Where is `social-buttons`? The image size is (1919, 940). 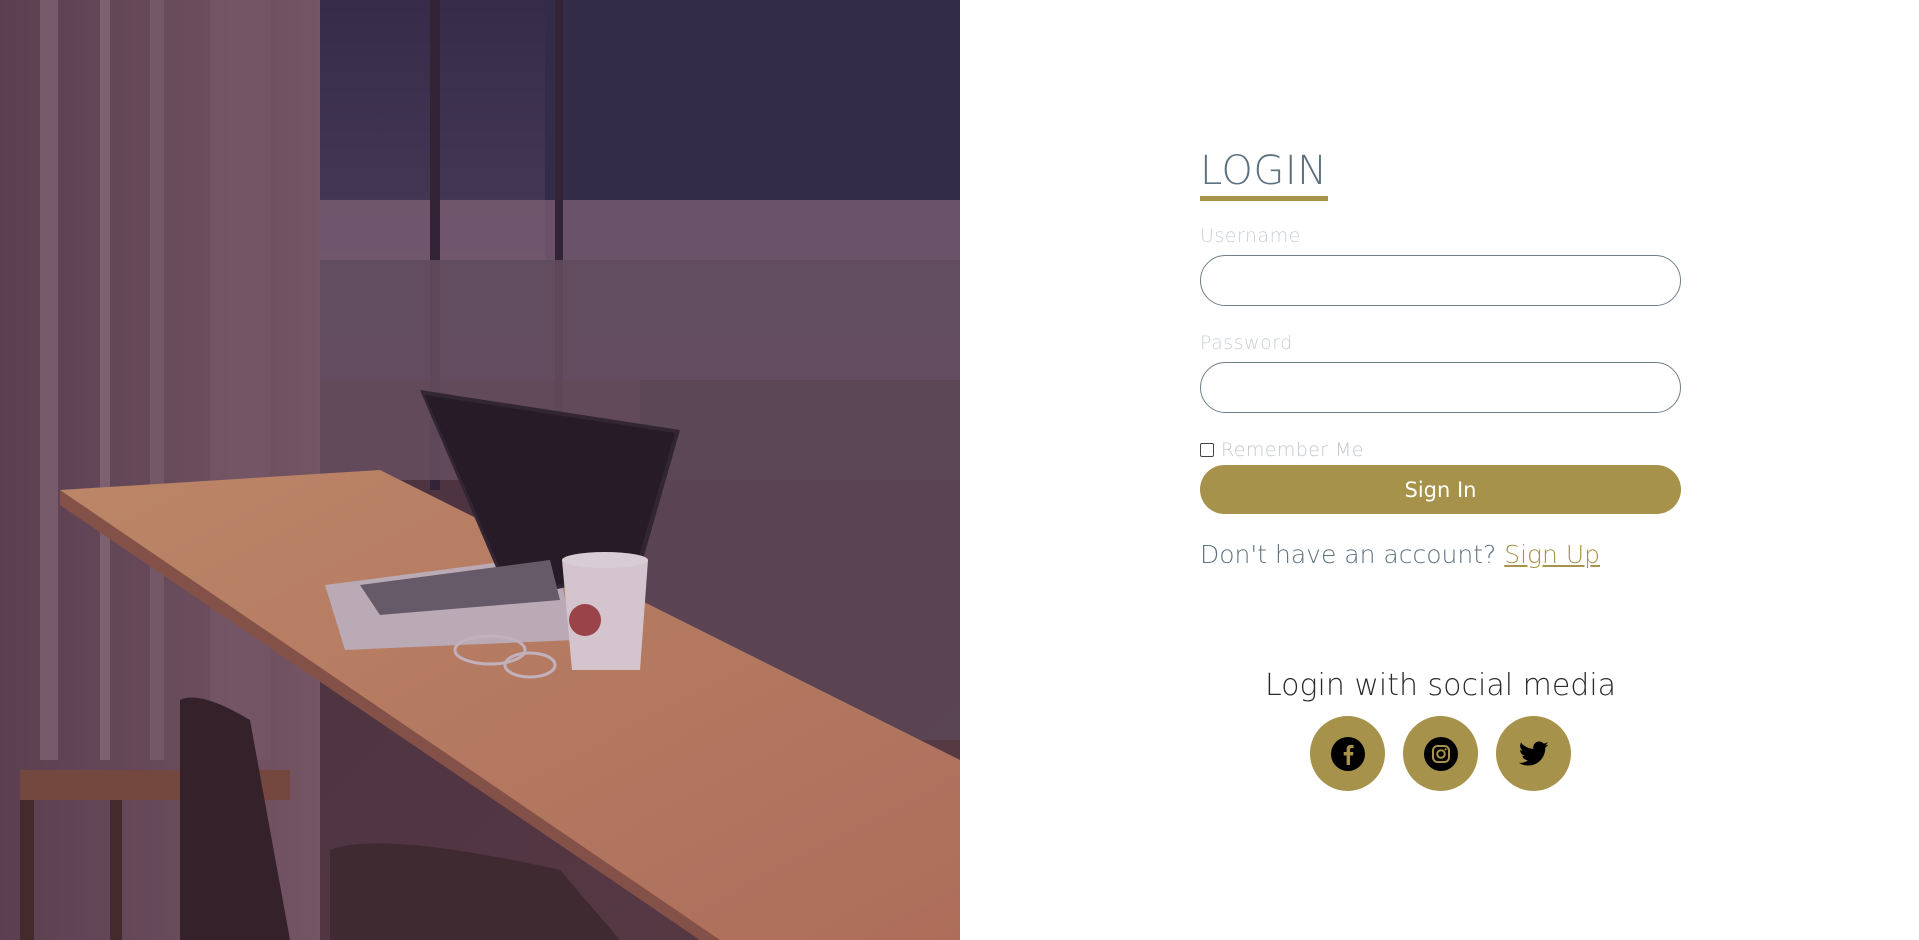
social-buttons is located at coordinates (1440, 753).